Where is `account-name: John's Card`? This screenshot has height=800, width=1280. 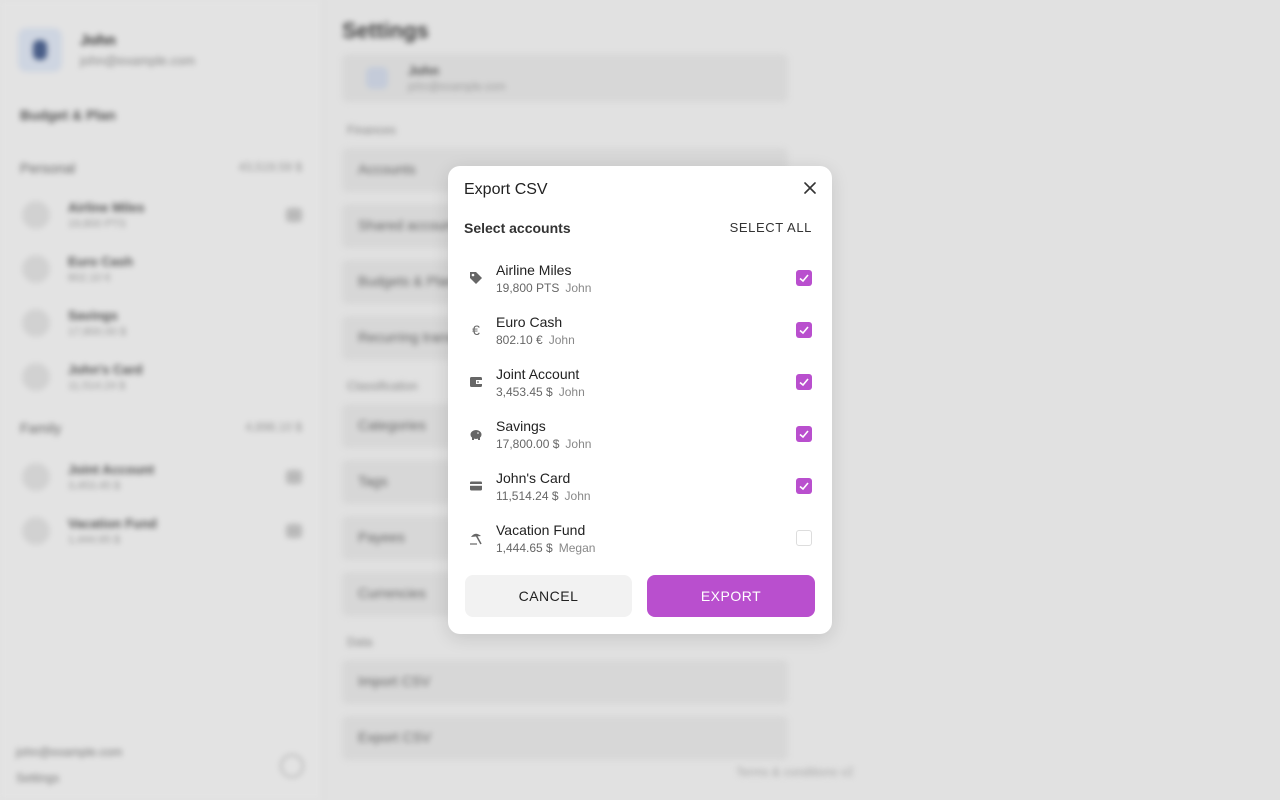
account-name: John's Card is located at coordinates (533, 477).